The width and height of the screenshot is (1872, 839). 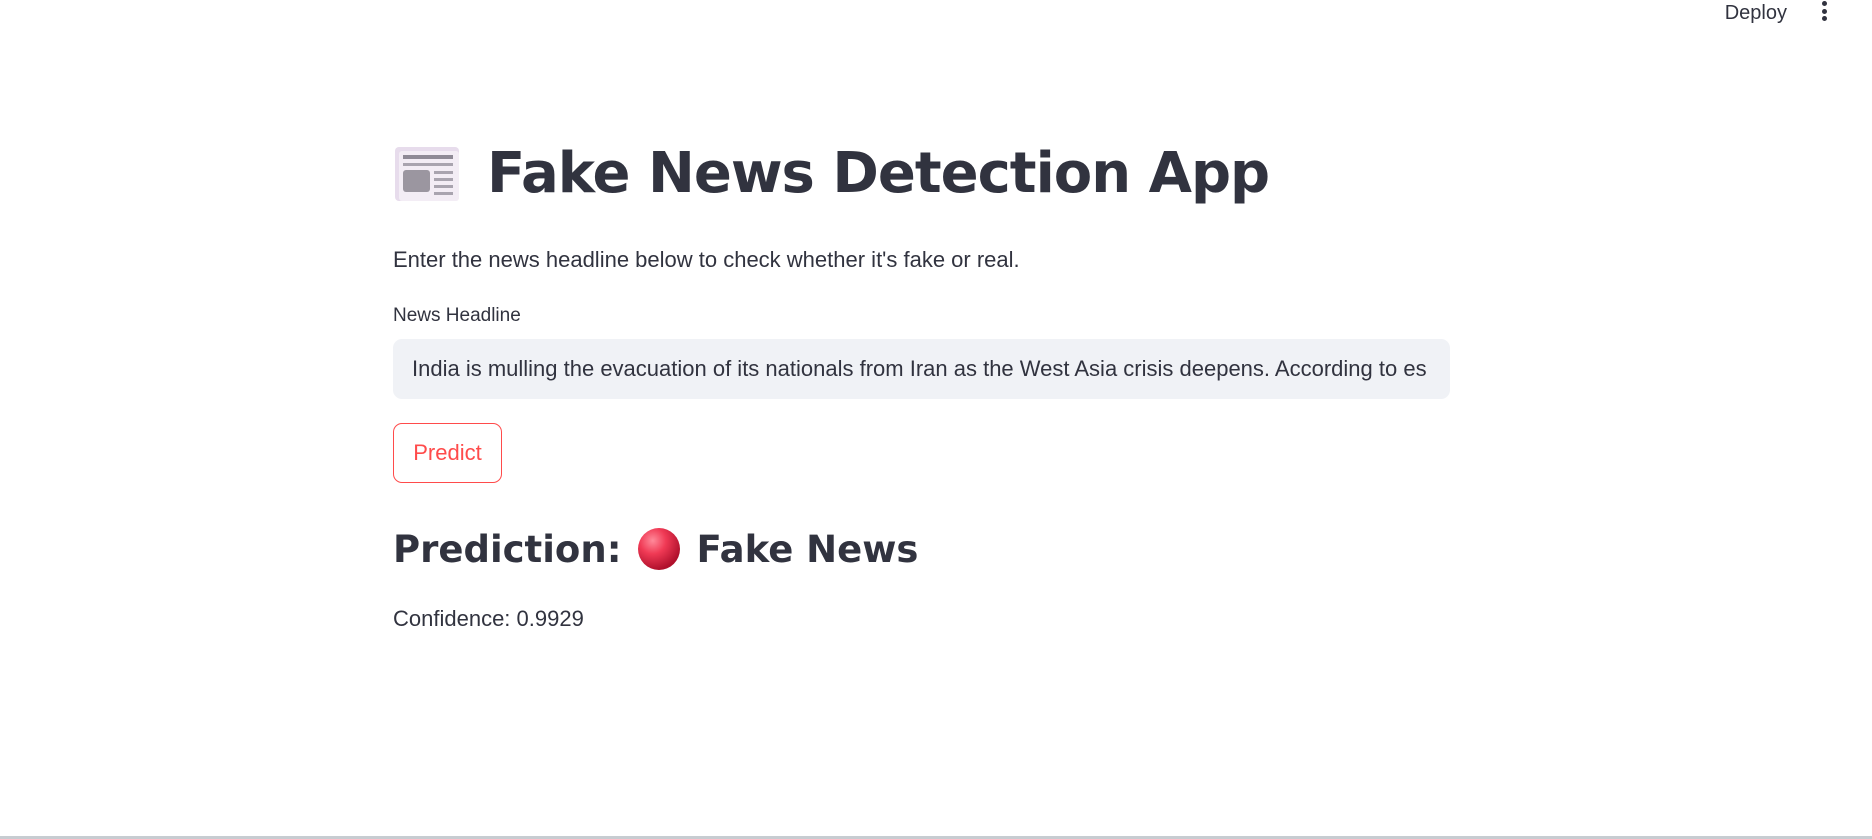 What do you see at coordinates (807, 549) in the screenshot?
I see `prediction-value: Fake News` at bounding box center [807, 549].